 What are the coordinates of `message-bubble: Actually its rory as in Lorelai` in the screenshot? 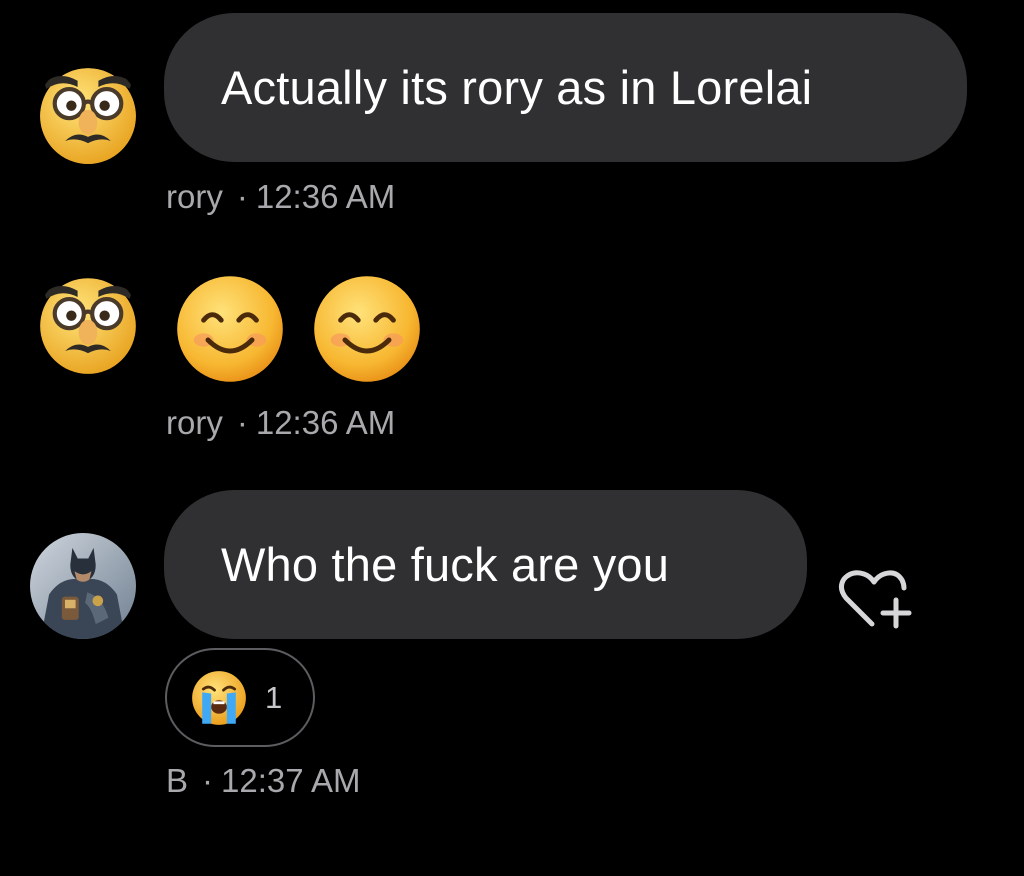 It's located at (565, 87).